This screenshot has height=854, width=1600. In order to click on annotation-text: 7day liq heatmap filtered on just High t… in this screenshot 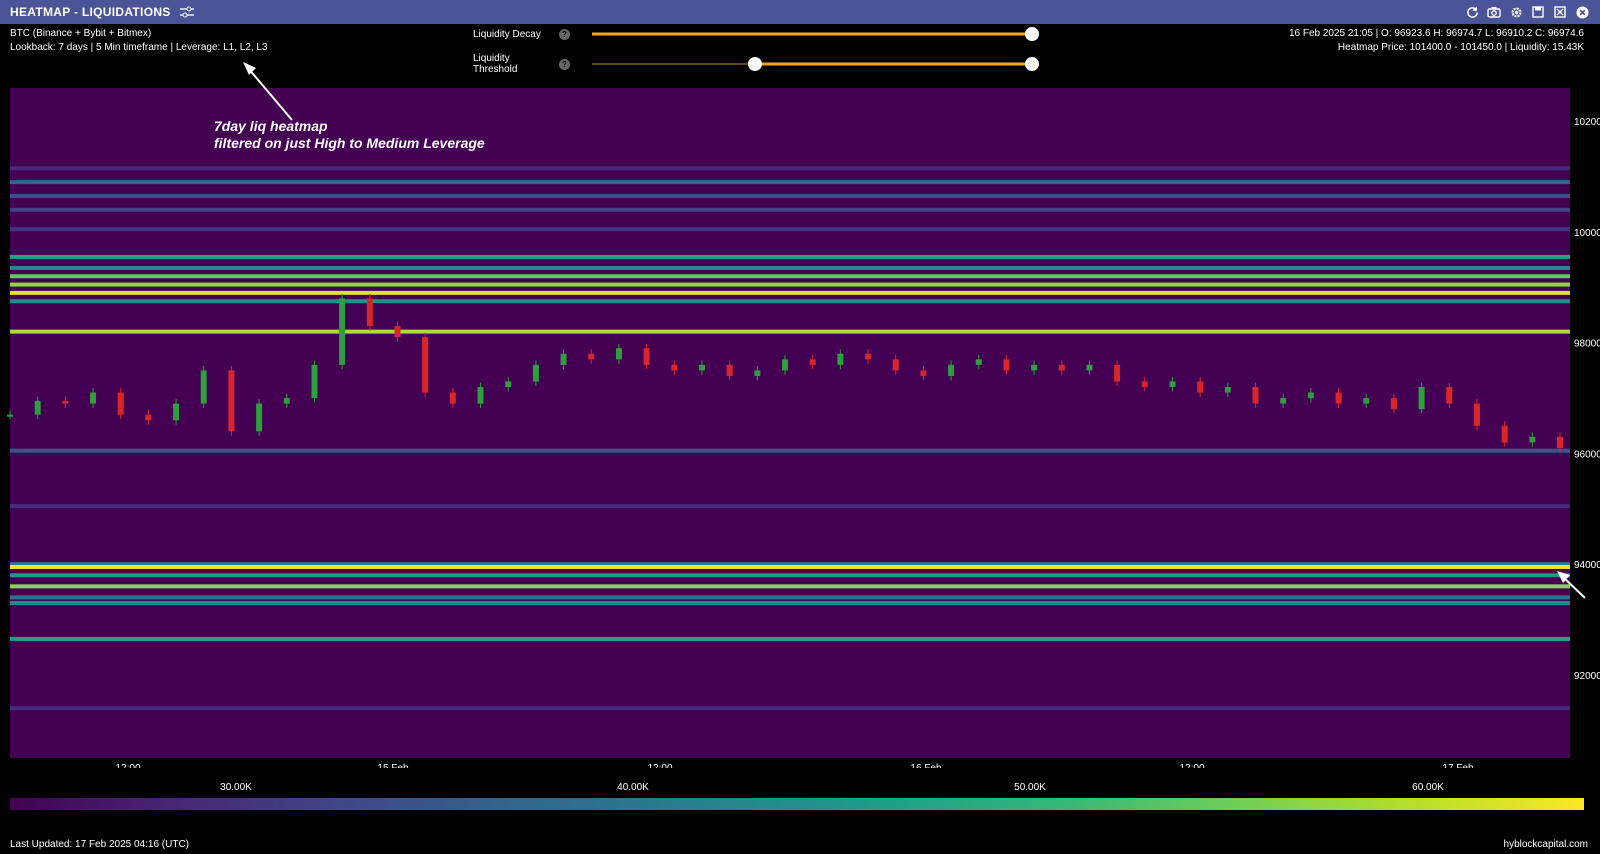, I will do `click(349, 135)`.